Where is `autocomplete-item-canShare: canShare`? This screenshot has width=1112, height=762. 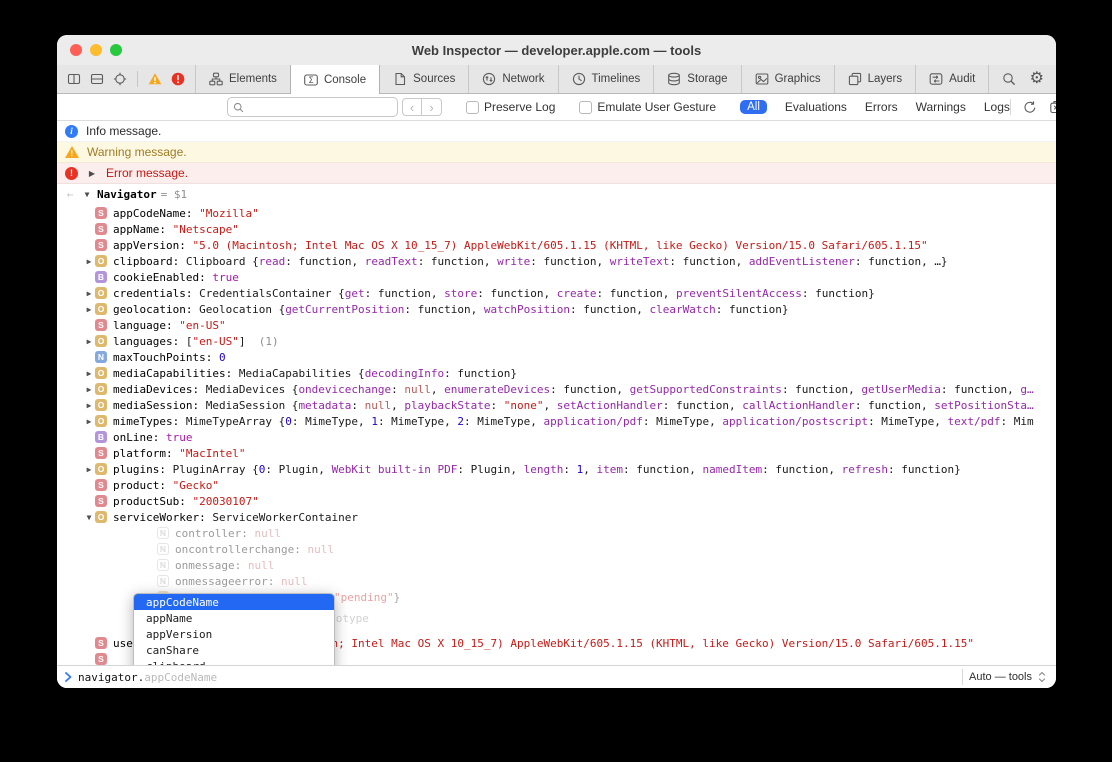 autocomplete-item-canShare: canShare is located at coordinates (234, 650).